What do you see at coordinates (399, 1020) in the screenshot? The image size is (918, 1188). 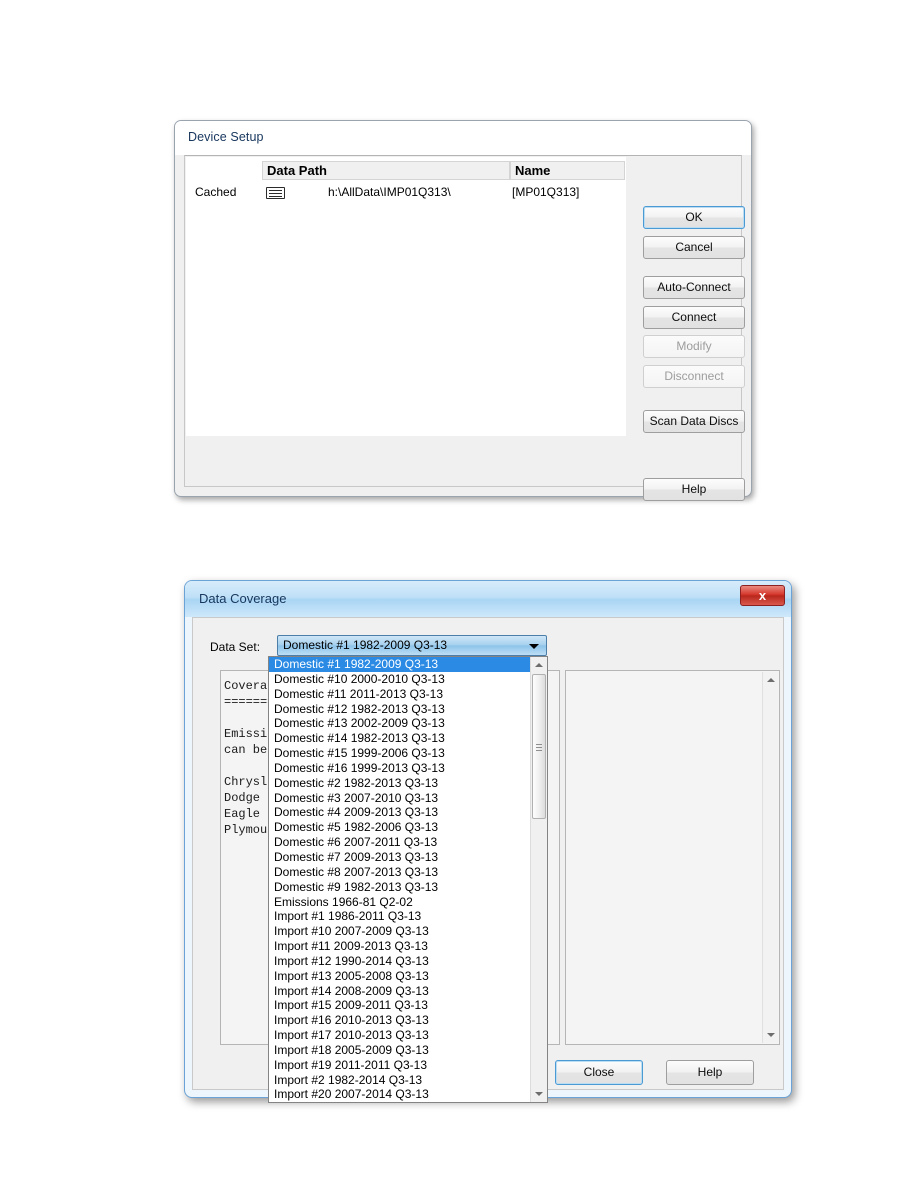 I see `dropdown-option: Import #16 2010-2013 Q3-13` at bounding box center [399, 1020].